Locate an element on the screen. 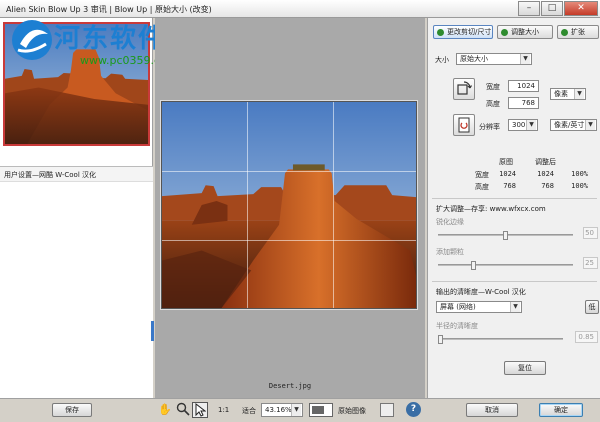 The width and height of the screenshot is (600, 422). sharpen-label: 锐化边缘 is located at coordinates (450, 222).